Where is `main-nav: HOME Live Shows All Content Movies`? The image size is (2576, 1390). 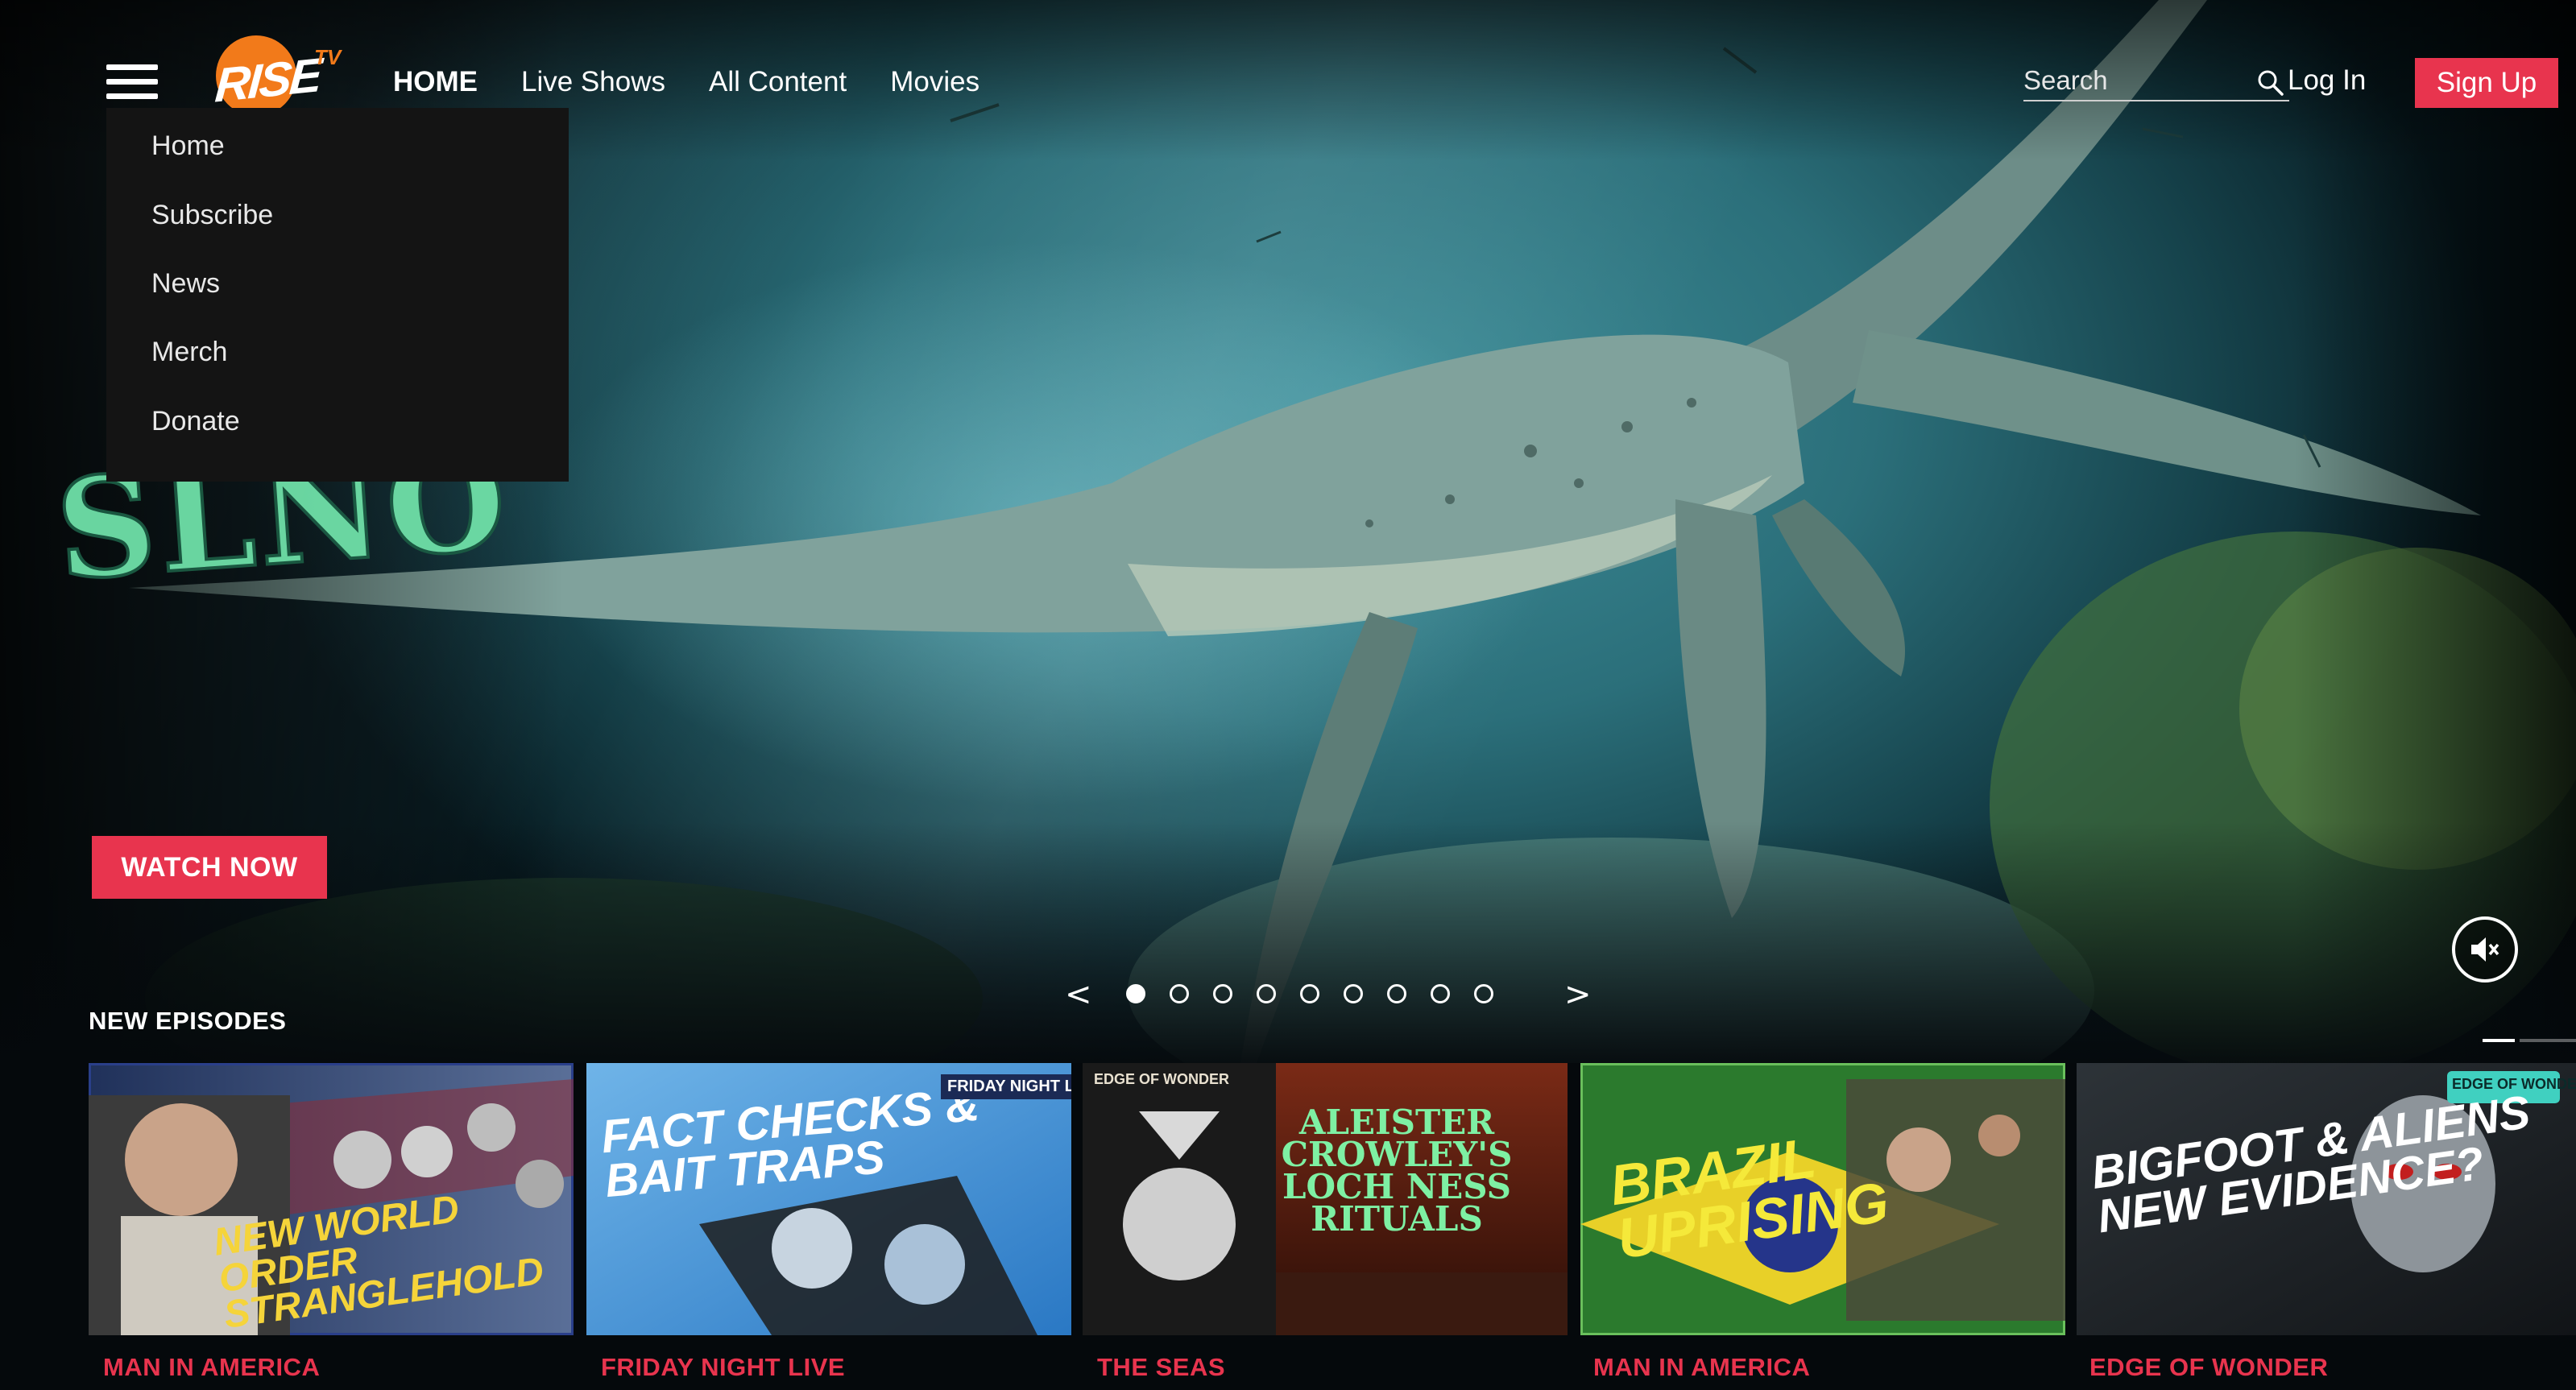 main-nav: HOME Live Shows All Content Movies is located at coordinates (686, 82).